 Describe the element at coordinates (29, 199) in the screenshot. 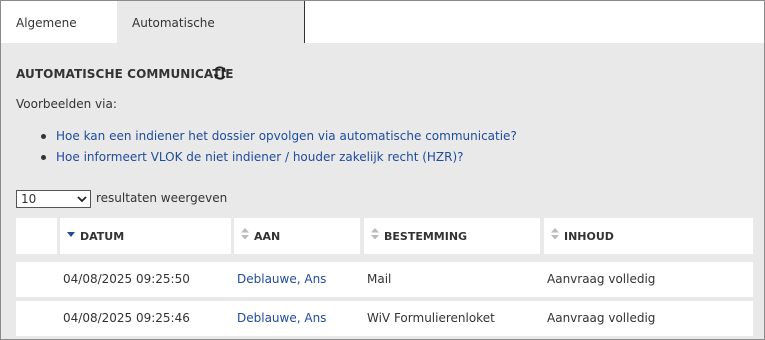

I see `page-length-value: 10` at that location.